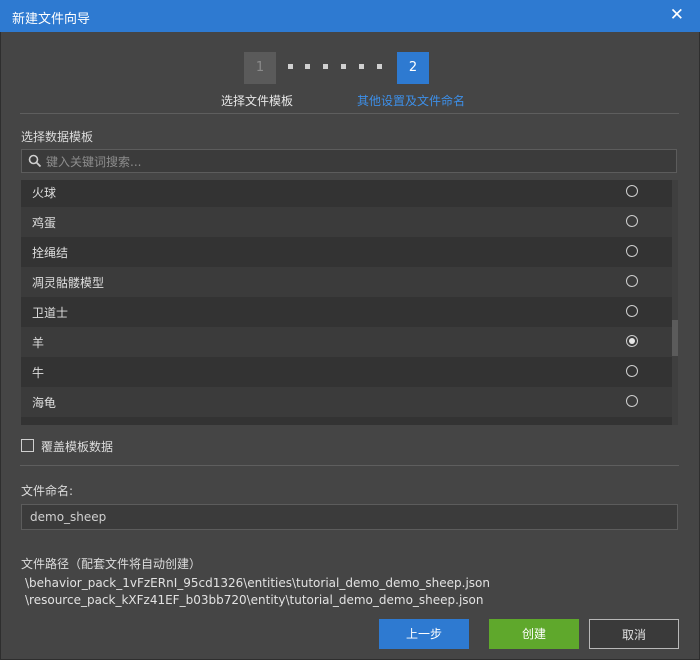 This screenshot has width=700, height=660. Describe the element at coordinates (632, 341) in the screenshot. I see `radio-button-selected` at that location.